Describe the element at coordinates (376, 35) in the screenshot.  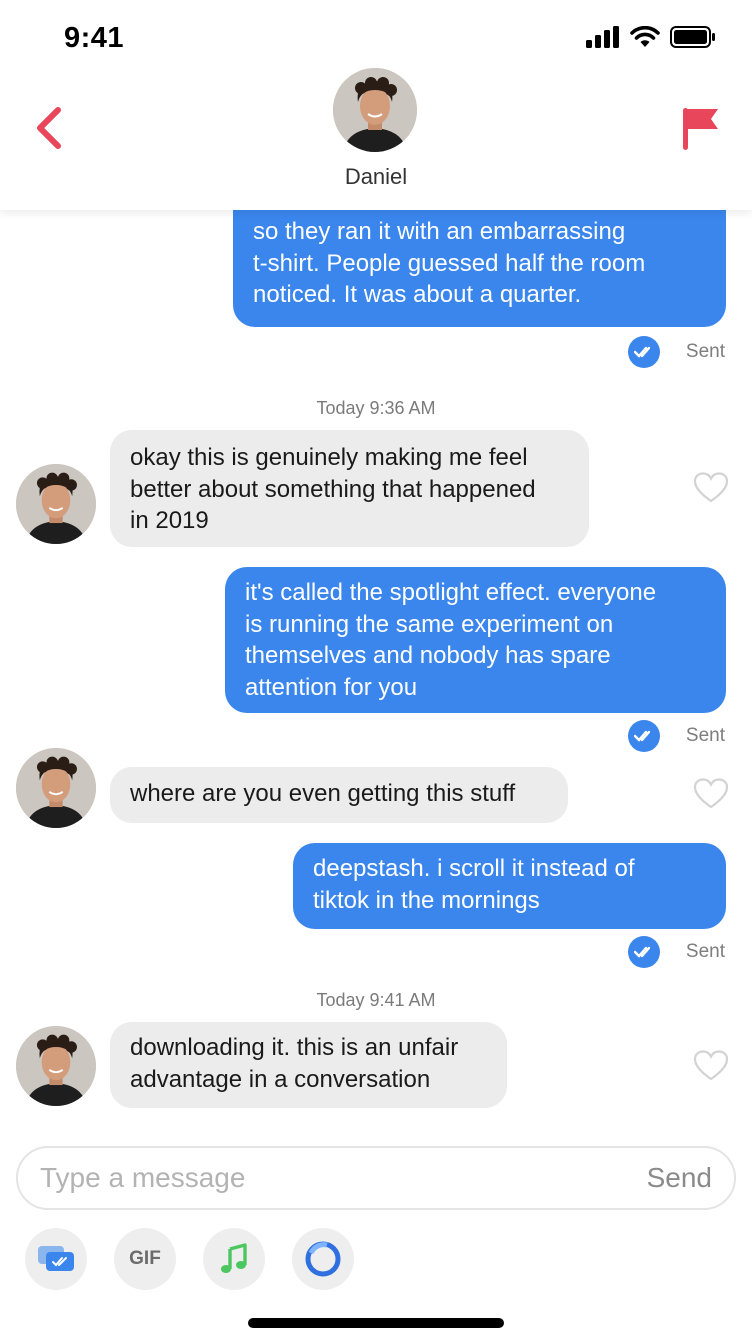
I see `status-bar: 9:41` at that location.